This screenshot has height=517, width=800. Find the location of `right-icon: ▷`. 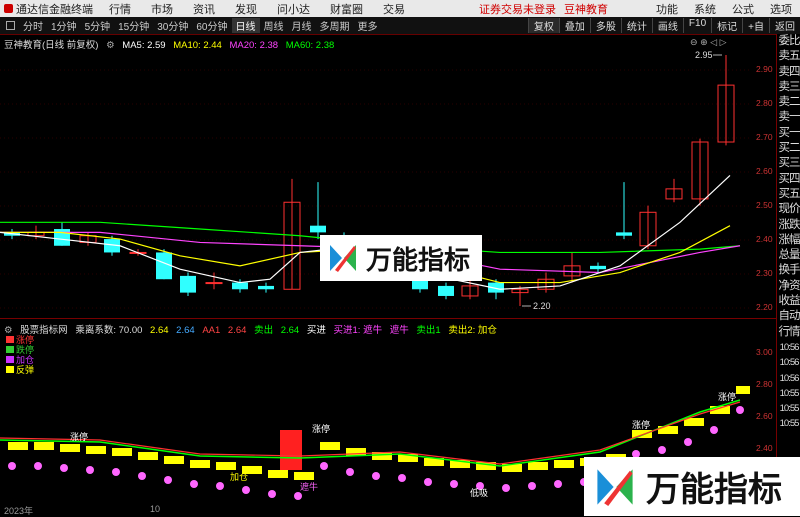

right-icon: ▷ is located at coordinates (723, 42).